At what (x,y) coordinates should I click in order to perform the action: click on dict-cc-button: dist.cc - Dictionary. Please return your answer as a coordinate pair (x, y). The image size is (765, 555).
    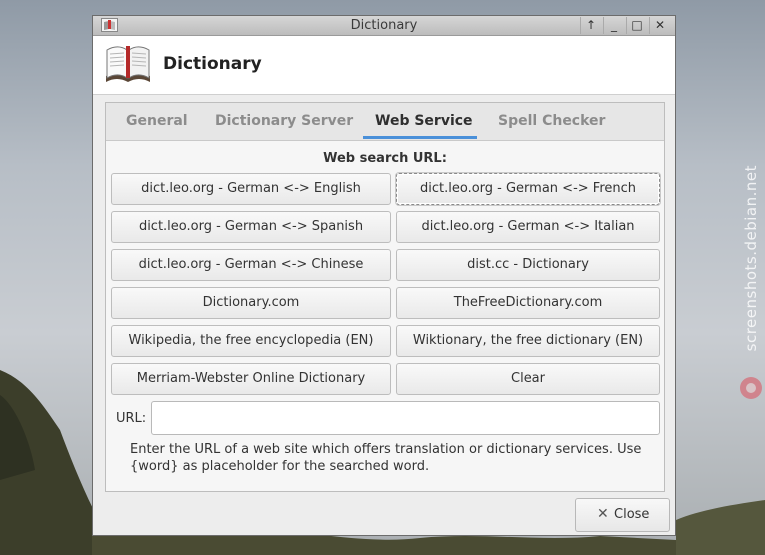
    Looking at the image, I should click on (528, 265).